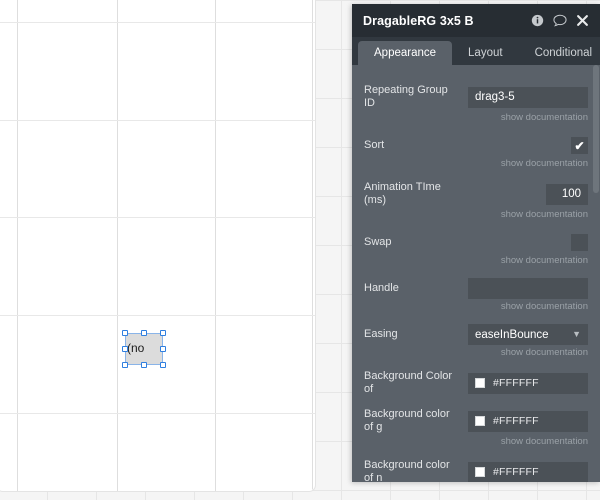 The image size is (600, 500). I want to click on tab-conditional: Conditional, so click(559, 53).